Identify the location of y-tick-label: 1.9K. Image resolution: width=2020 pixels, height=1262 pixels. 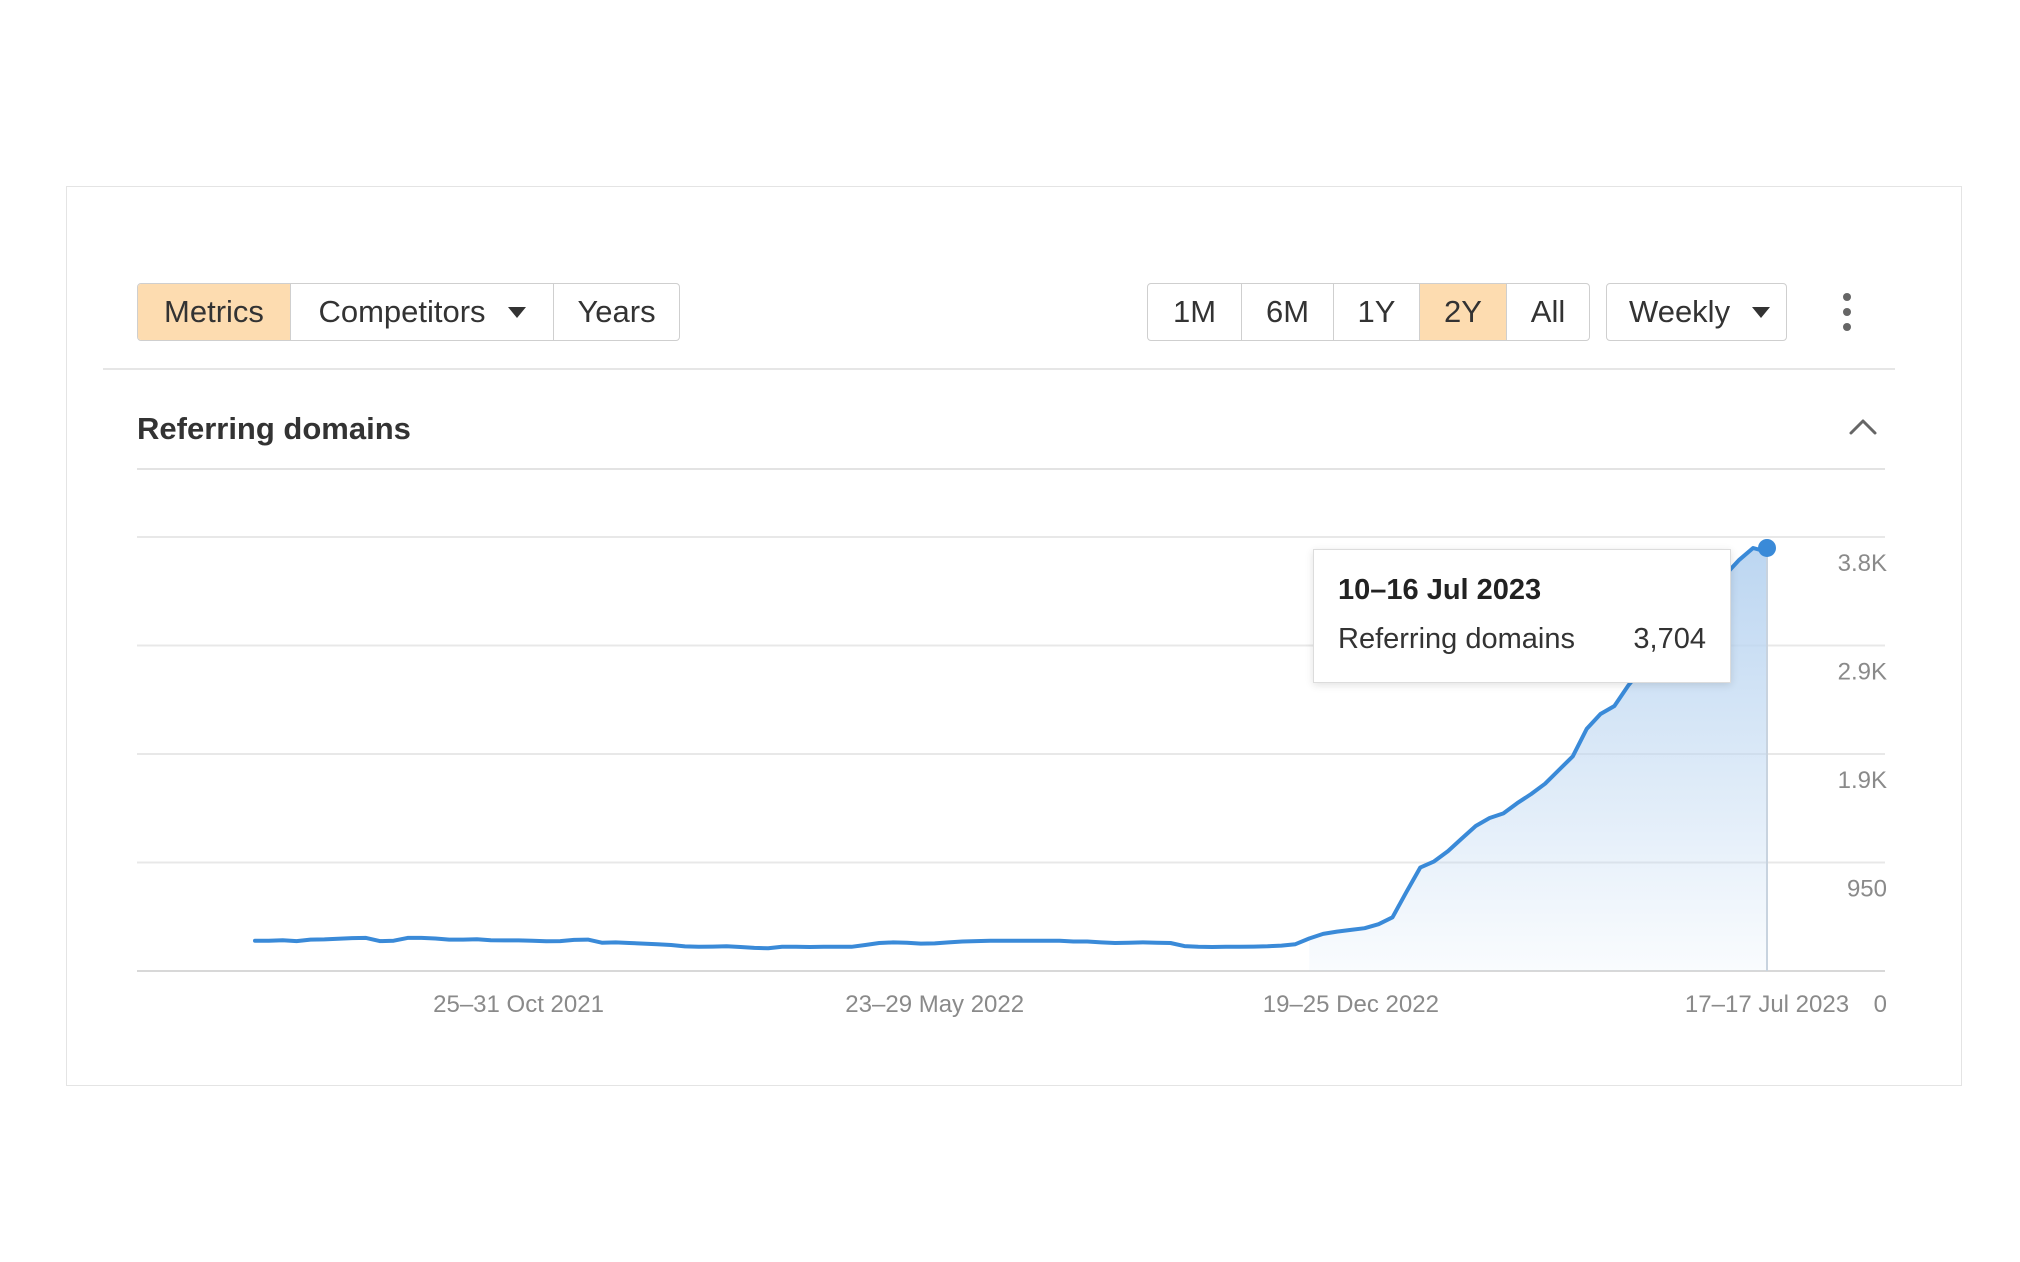
(1862, 780).